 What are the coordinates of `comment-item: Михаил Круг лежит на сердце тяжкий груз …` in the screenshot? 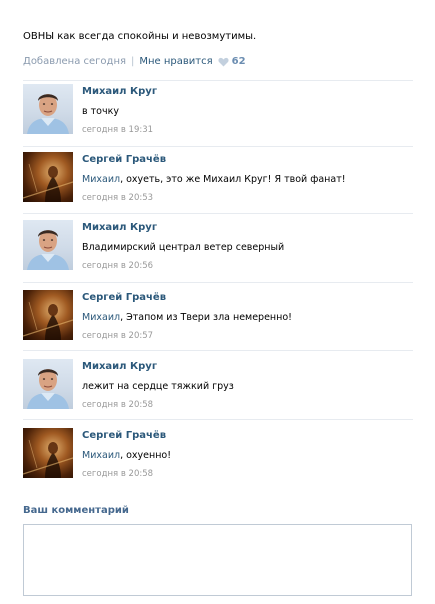 It's located at (218, 389).